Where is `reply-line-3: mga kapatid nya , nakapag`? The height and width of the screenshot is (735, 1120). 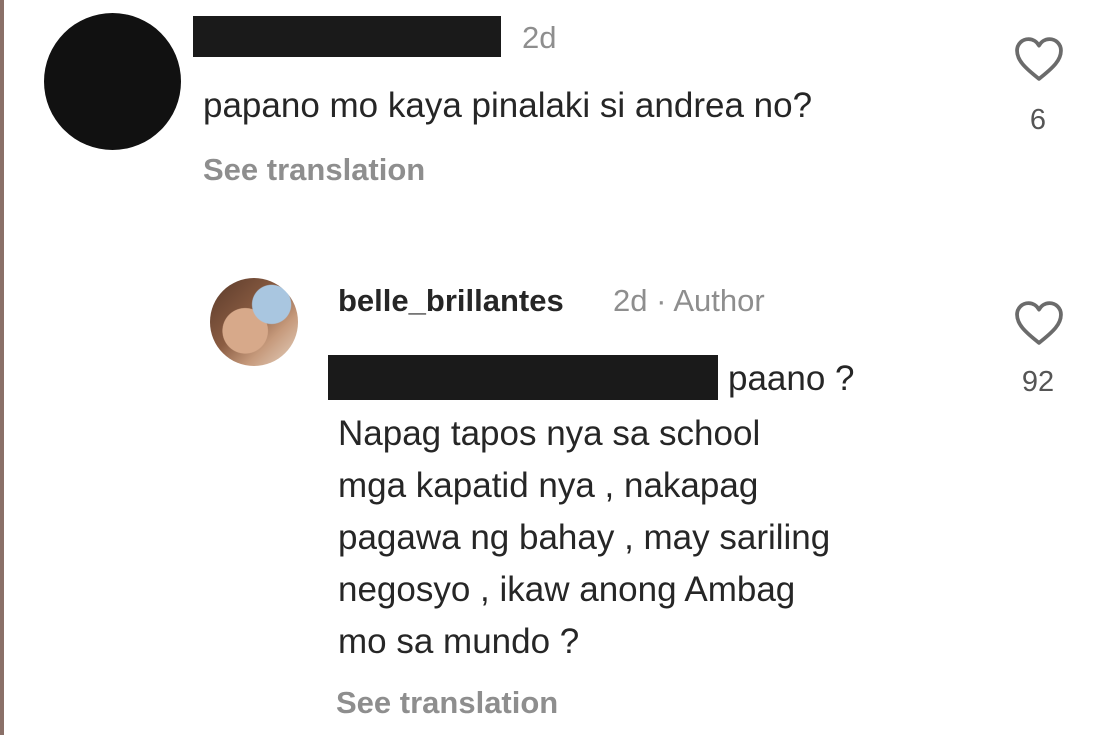
reply-line-3: mga kapatid nya , nakapag is located at coordinates (548, 485).